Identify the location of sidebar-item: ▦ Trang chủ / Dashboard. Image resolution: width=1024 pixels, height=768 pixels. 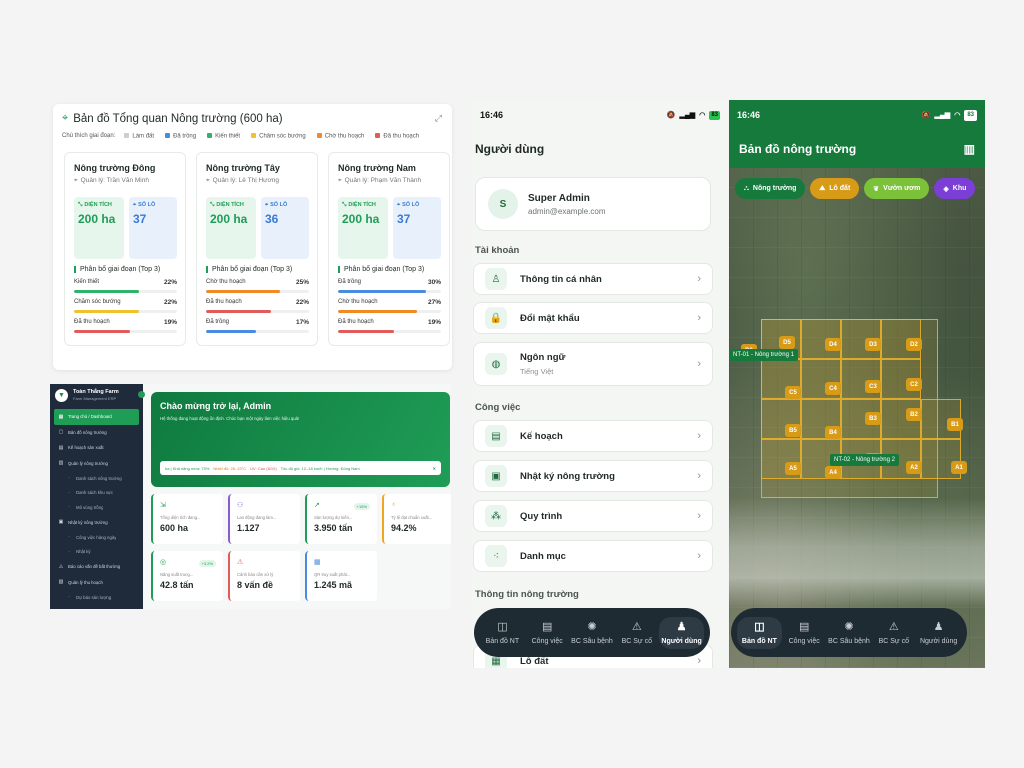
(96, 417).